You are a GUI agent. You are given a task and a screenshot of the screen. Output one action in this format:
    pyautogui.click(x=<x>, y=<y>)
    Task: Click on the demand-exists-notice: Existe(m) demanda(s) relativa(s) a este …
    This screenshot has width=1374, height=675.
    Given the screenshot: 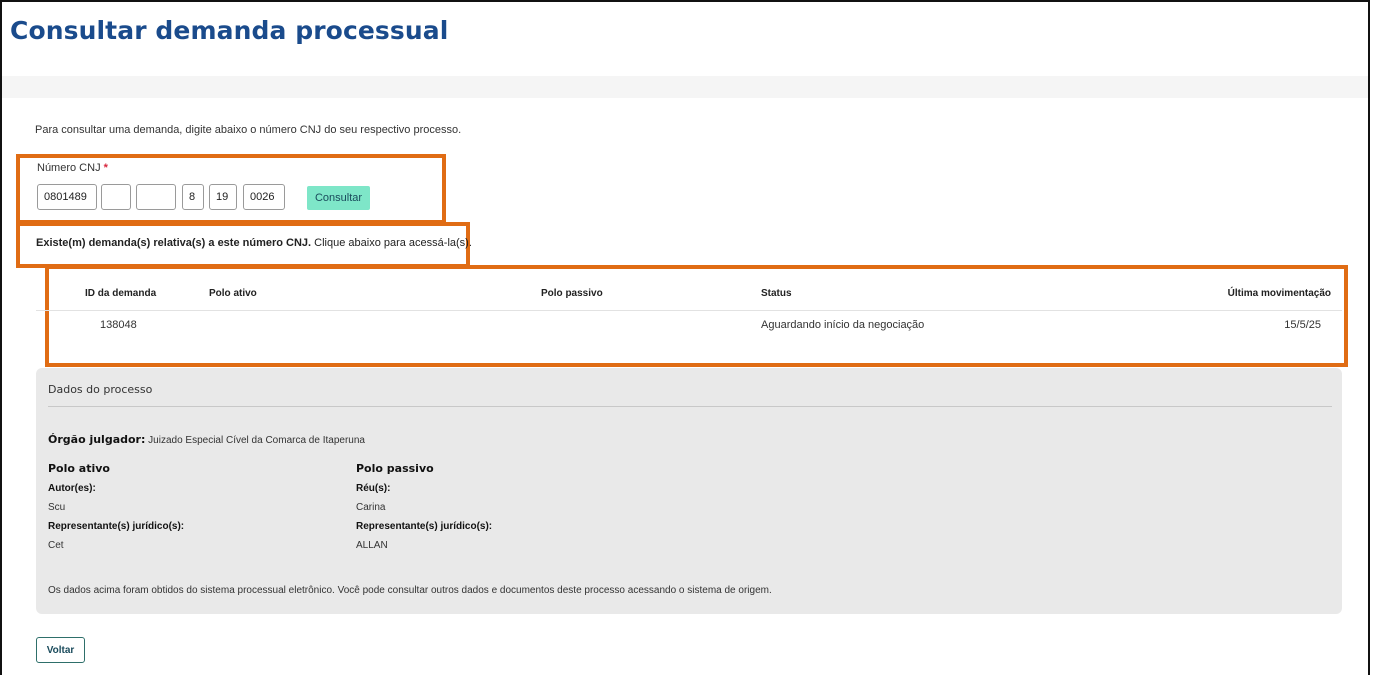 What is the action you would take?
    pyautogui.click(x=254, y=243)
    